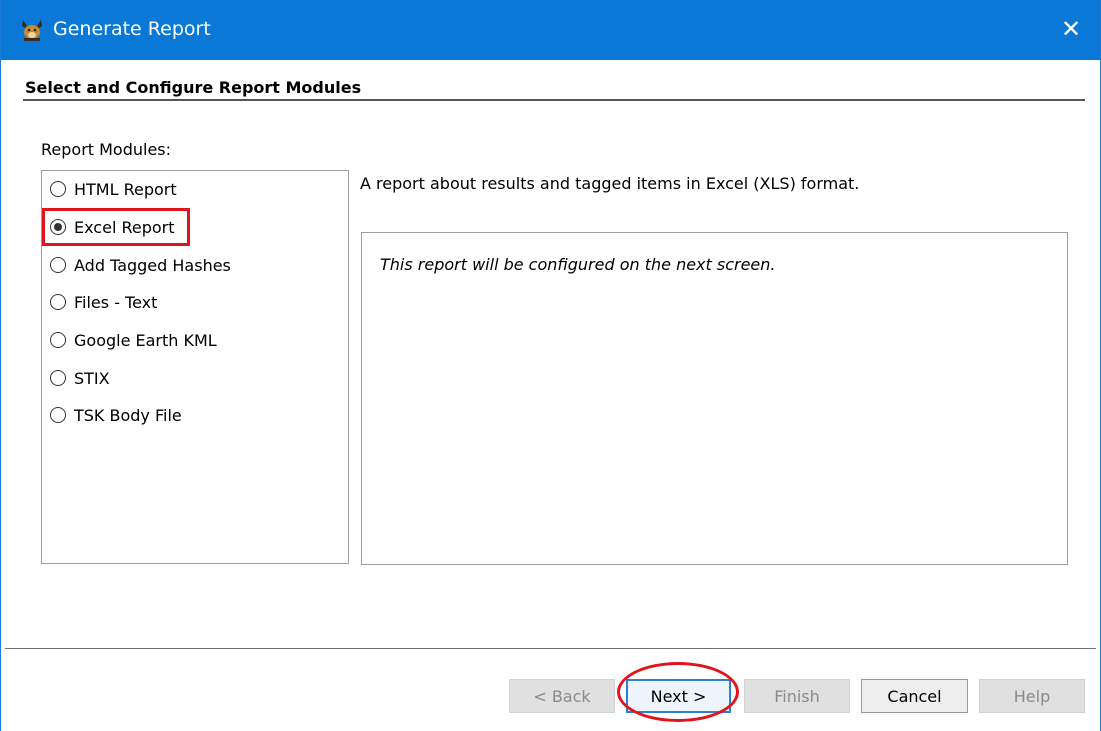 This screenshot has height=731, width=1101. What do you see at coordinates (106, 149) in the screenshot?
I see `report-modules-label: Report Modules:` at bounding box center [106, 149].